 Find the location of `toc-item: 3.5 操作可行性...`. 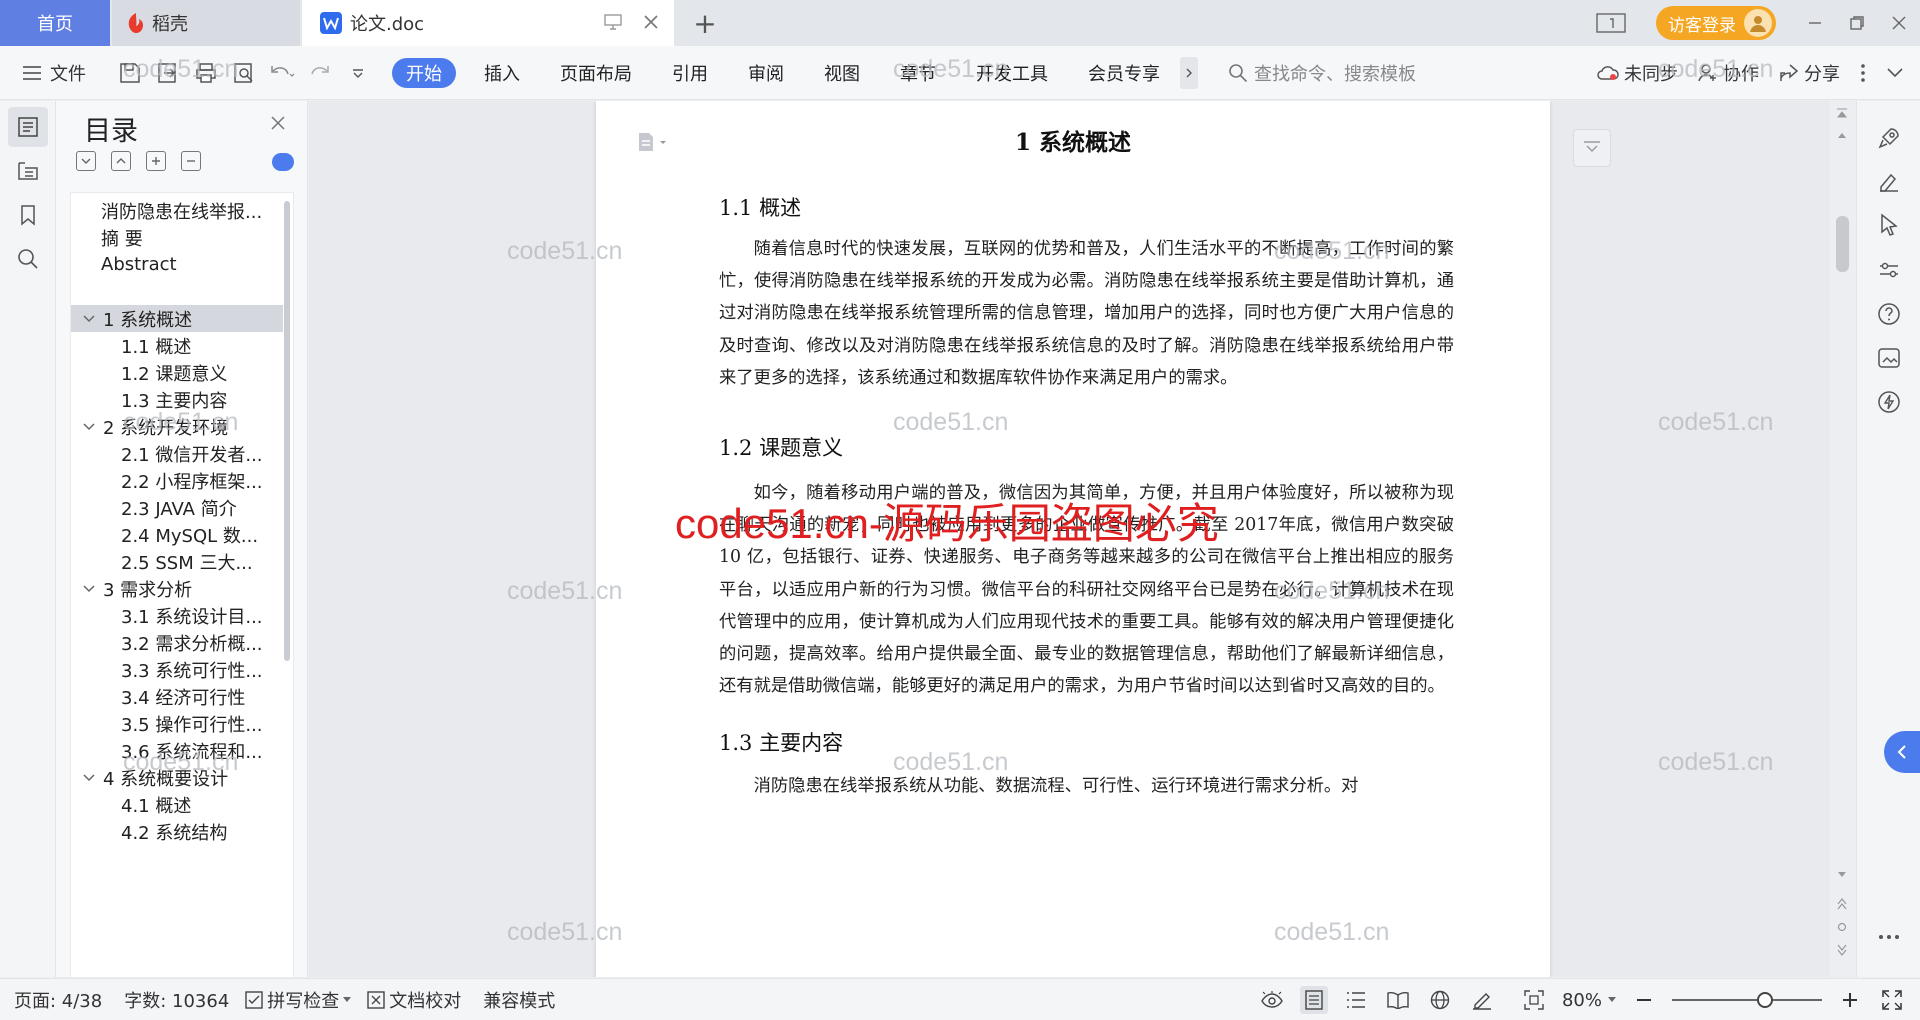

toc-item: 3.5 操作可行性... is located at coordinates (177, 723).